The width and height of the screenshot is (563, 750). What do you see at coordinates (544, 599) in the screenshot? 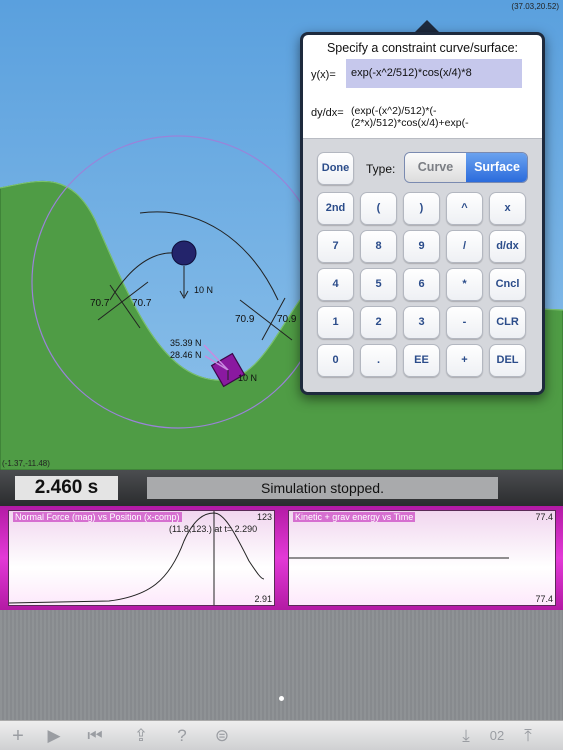
I see `graph-energy-min: 77.4` at bounding box center [544, 599].